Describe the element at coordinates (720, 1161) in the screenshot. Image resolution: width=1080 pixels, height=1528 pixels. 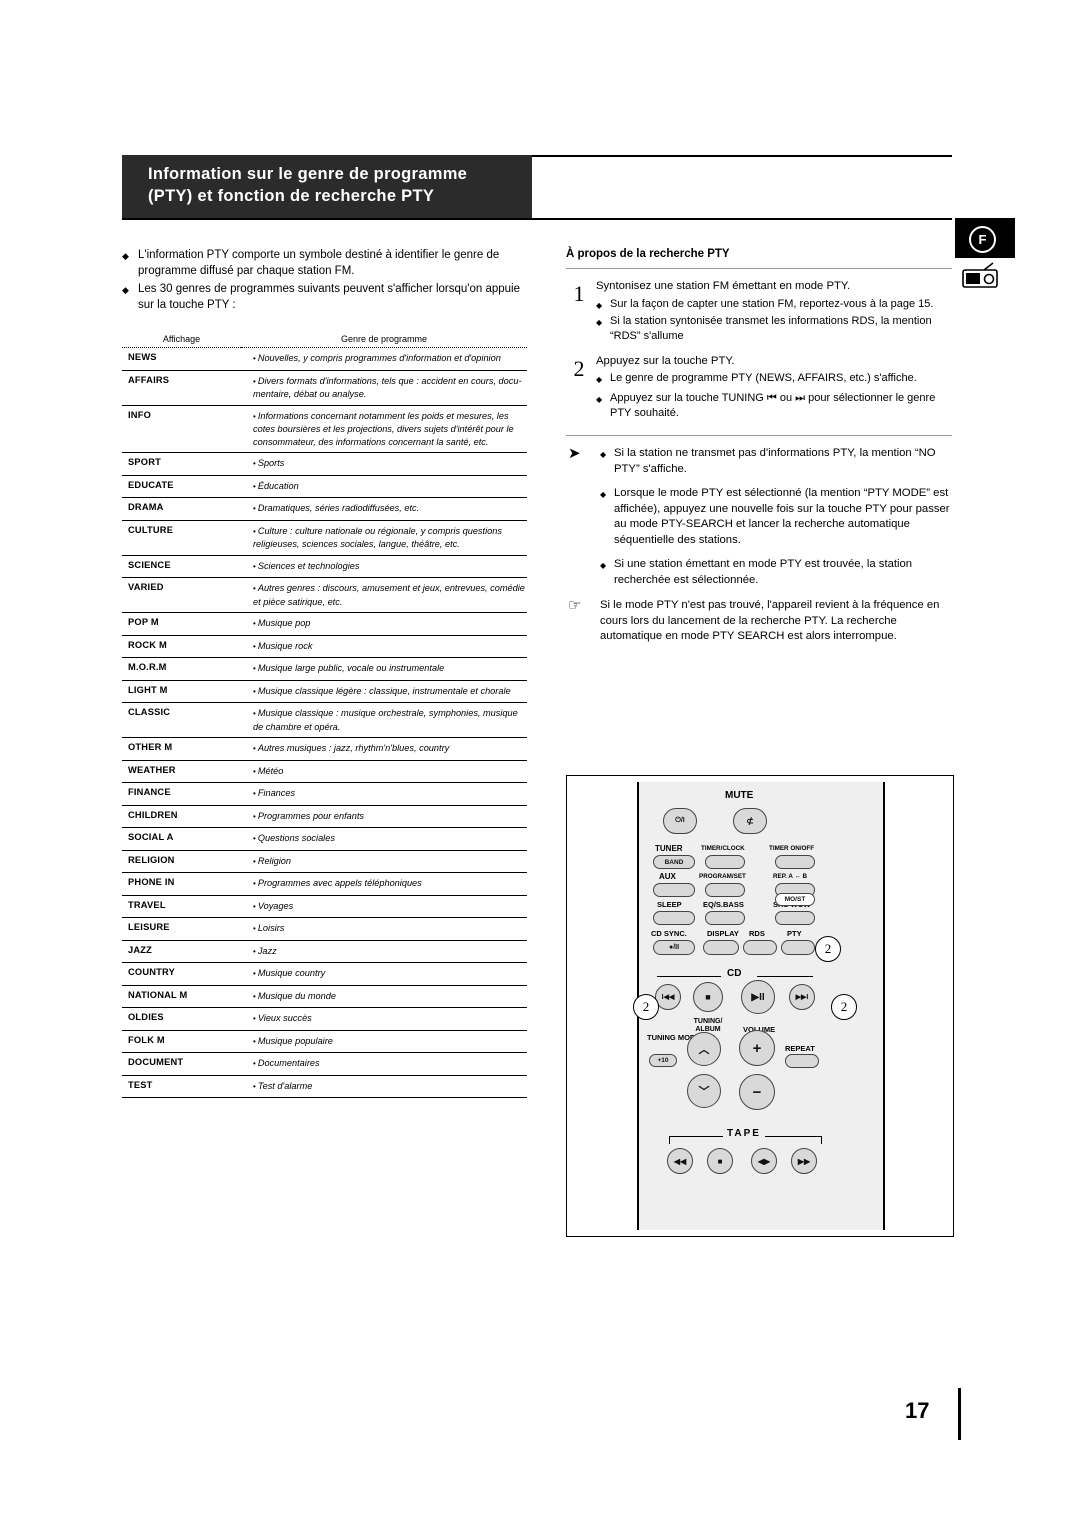
I see `tape-stop-button: ■` at that location.